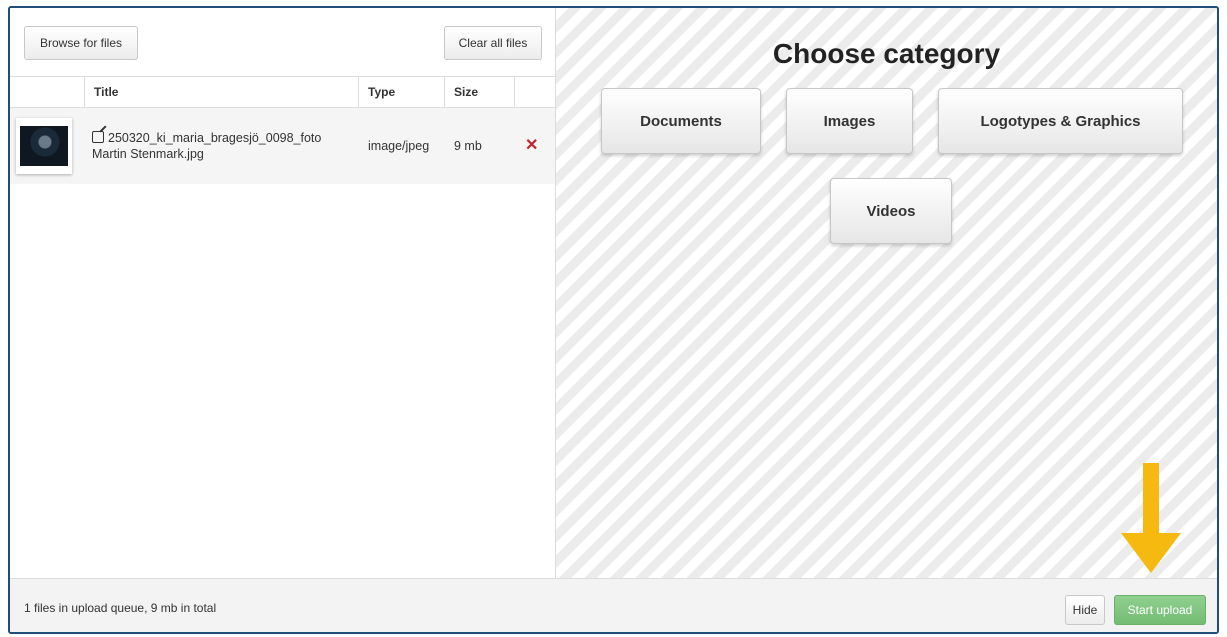 The height and width of the screenshot is (637, 1227). I want to click on column-title-header: Title, so click(106, 92).